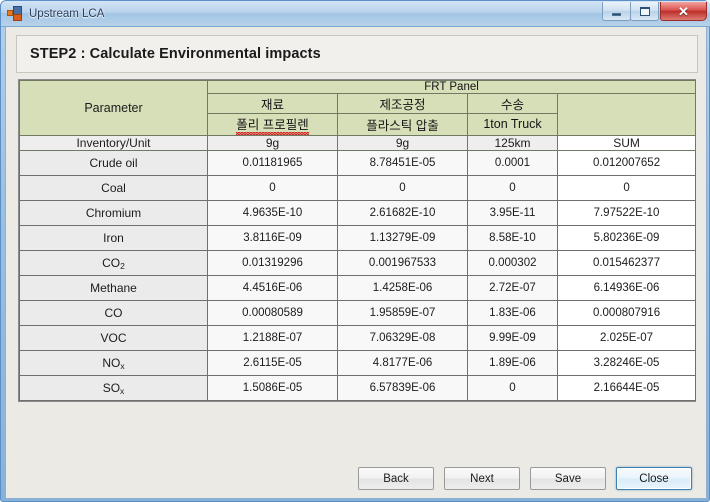 The image size is (710, 502). Describe the element at coordinates (402, 163) in the screenshot. I see `cell-value: 8.78451E-05` at that location.